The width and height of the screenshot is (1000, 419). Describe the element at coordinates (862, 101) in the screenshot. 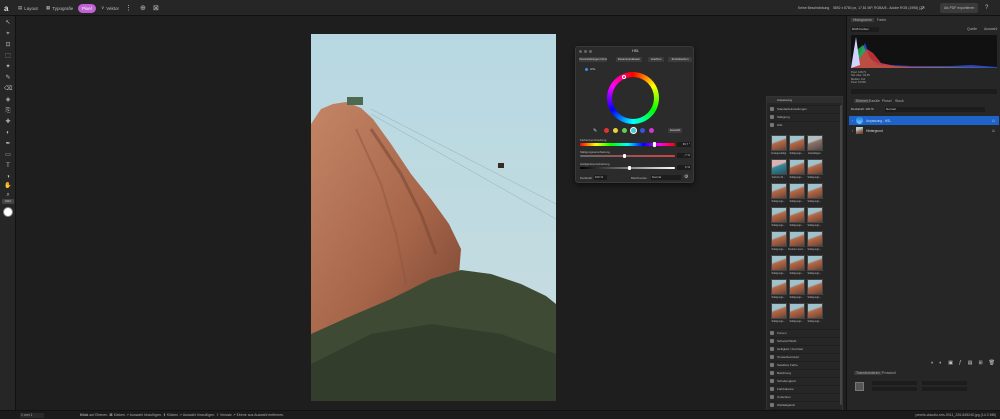

I see `tab-layers: Ebenen` at that location.